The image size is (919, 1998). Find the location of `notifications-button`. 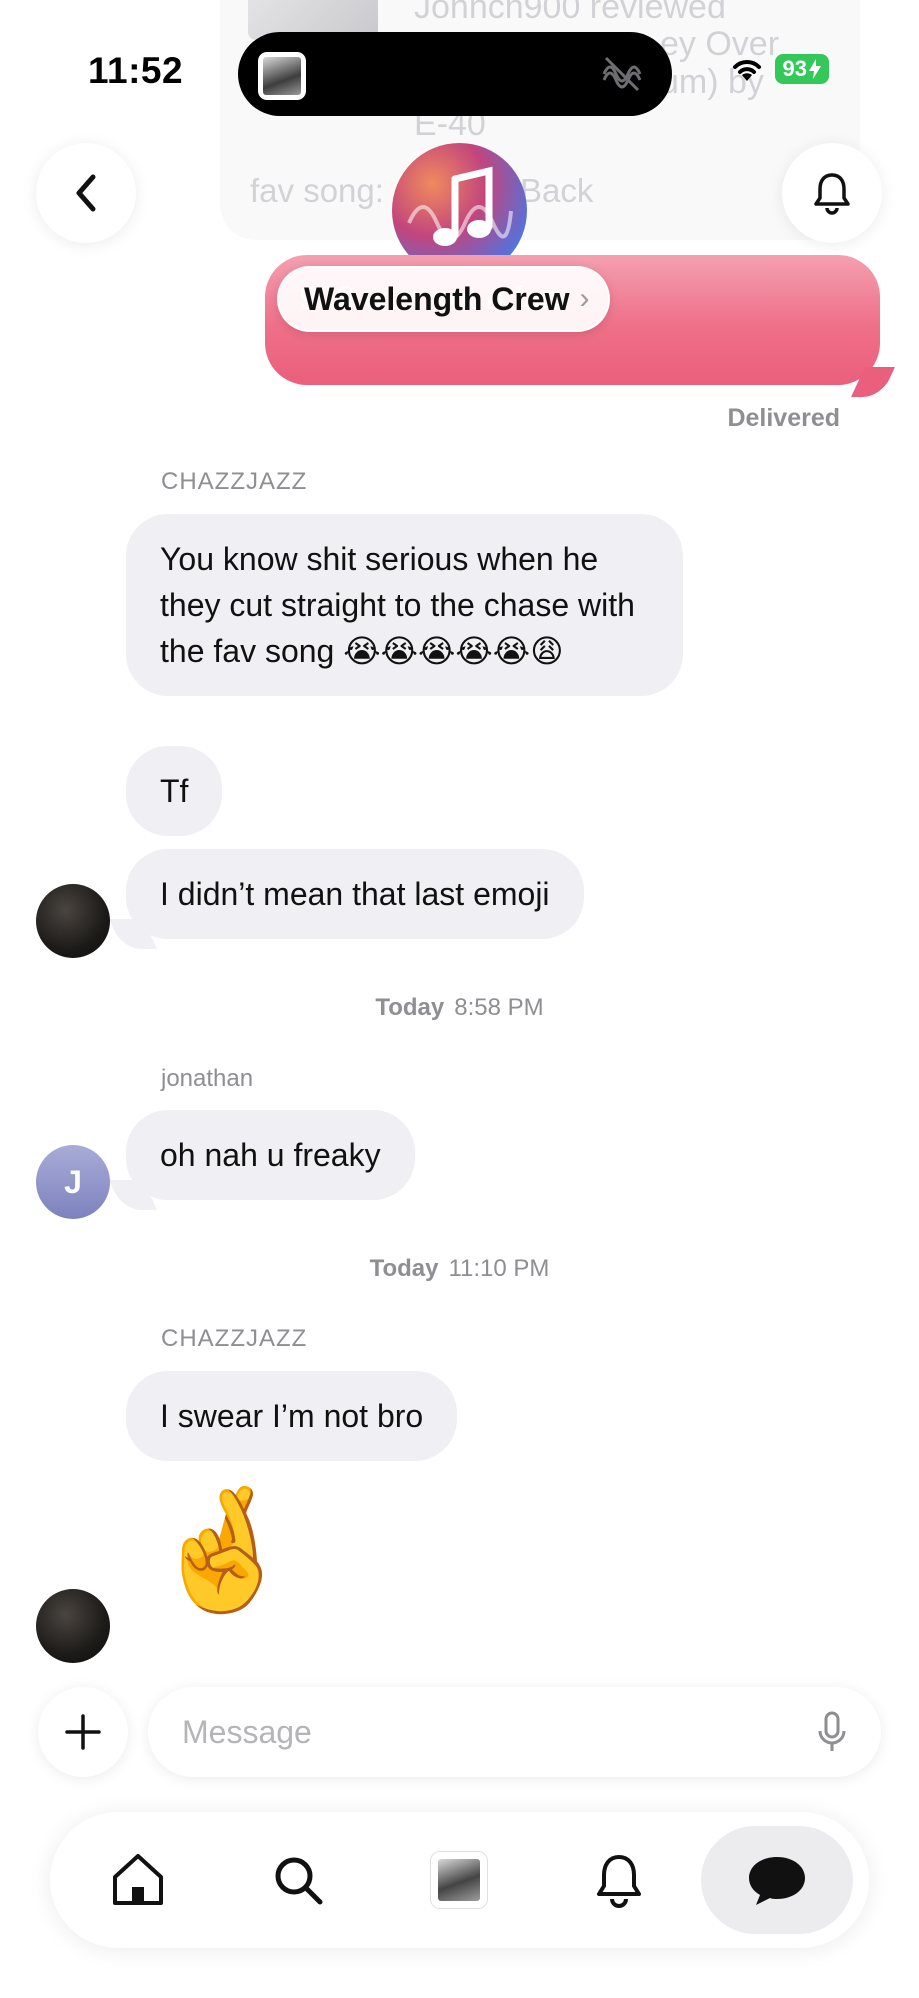

notifications-button is located at coordinates (832, 193).